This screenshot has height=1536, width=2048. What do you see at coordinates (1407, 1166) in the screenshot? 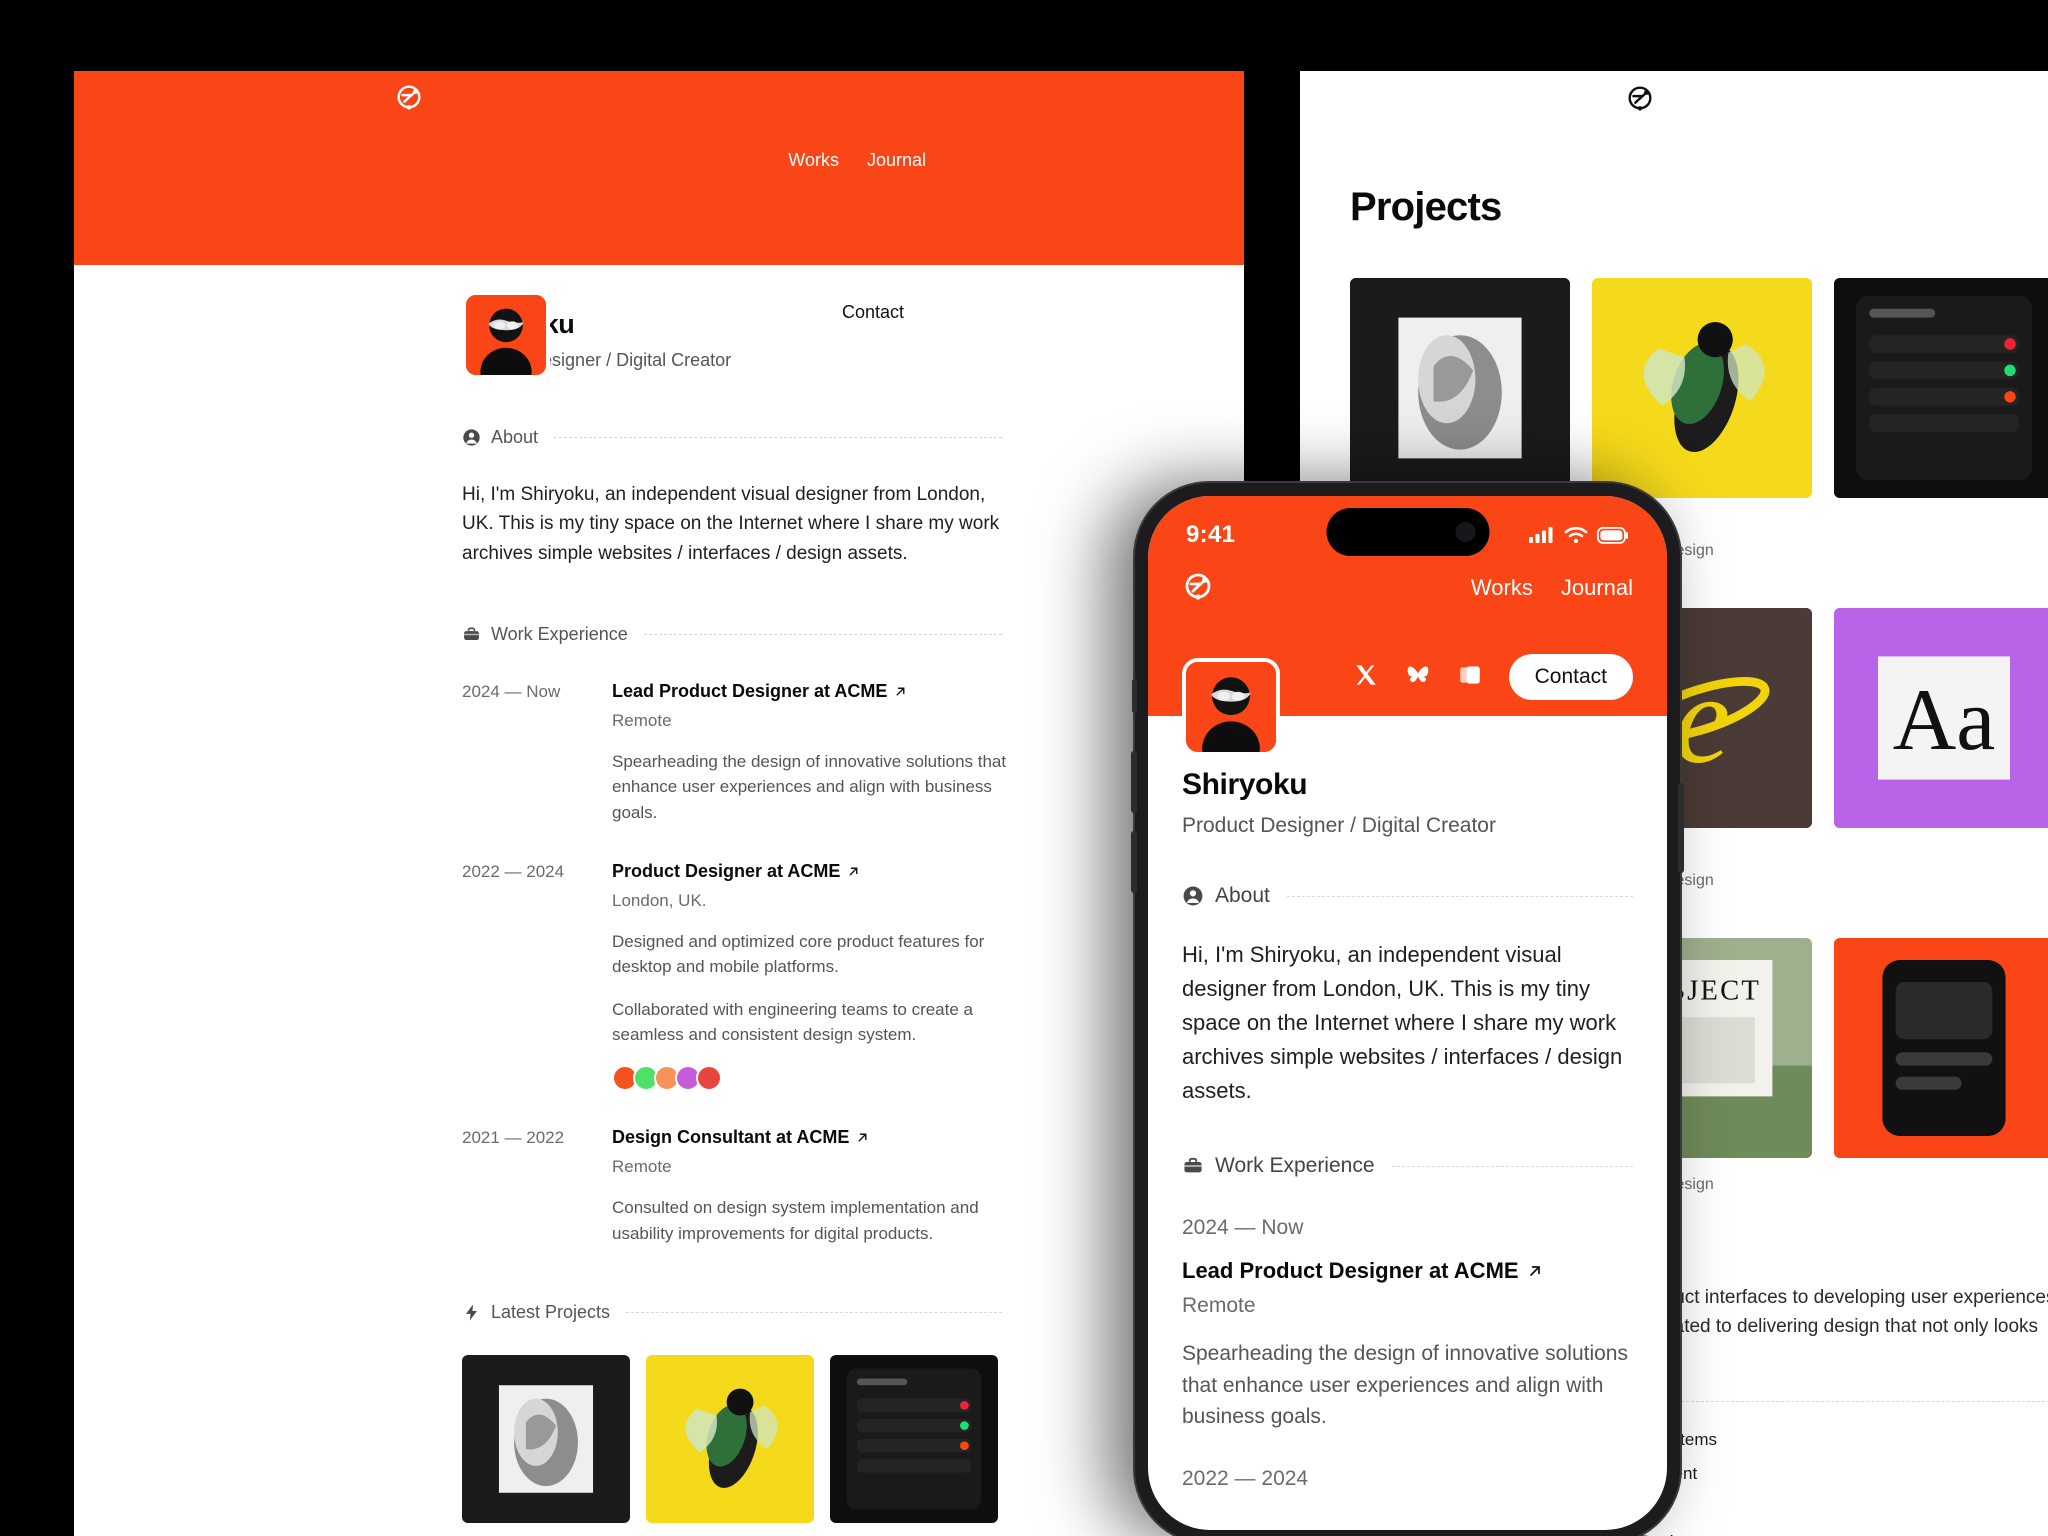
I see `phone-work-header: Work Experience` at bounding box center [1407, 1166].